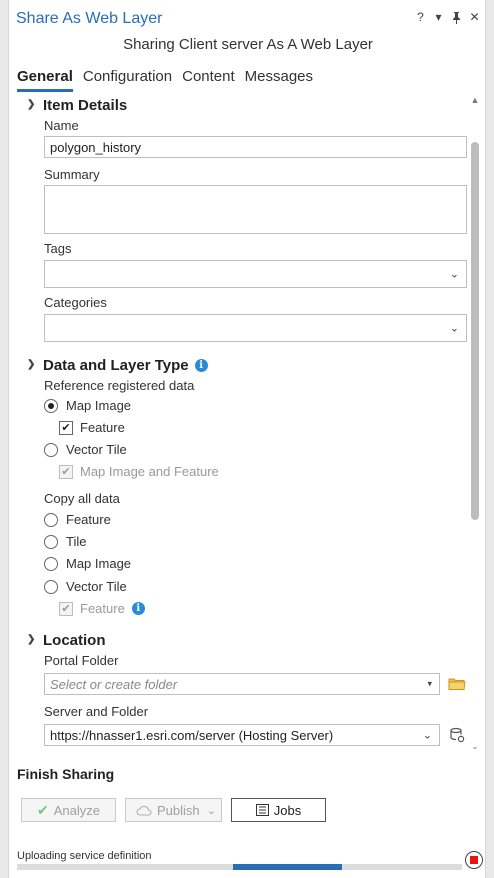 The image size is (494, 878). Describe the element at coordinates (82, 498) in the screenshot. I see `copy-all-data-label: Copy all data` at that location.